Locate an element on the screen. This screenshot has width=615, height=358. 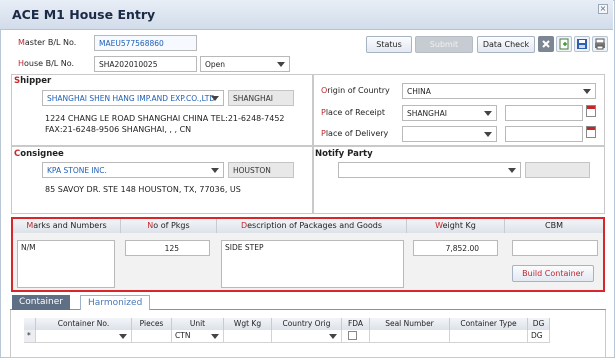
shipper-select: SHANGHAI SHEN HANG IMP.AND EXP.CO.,LTD is located at coordinates (133, 98).